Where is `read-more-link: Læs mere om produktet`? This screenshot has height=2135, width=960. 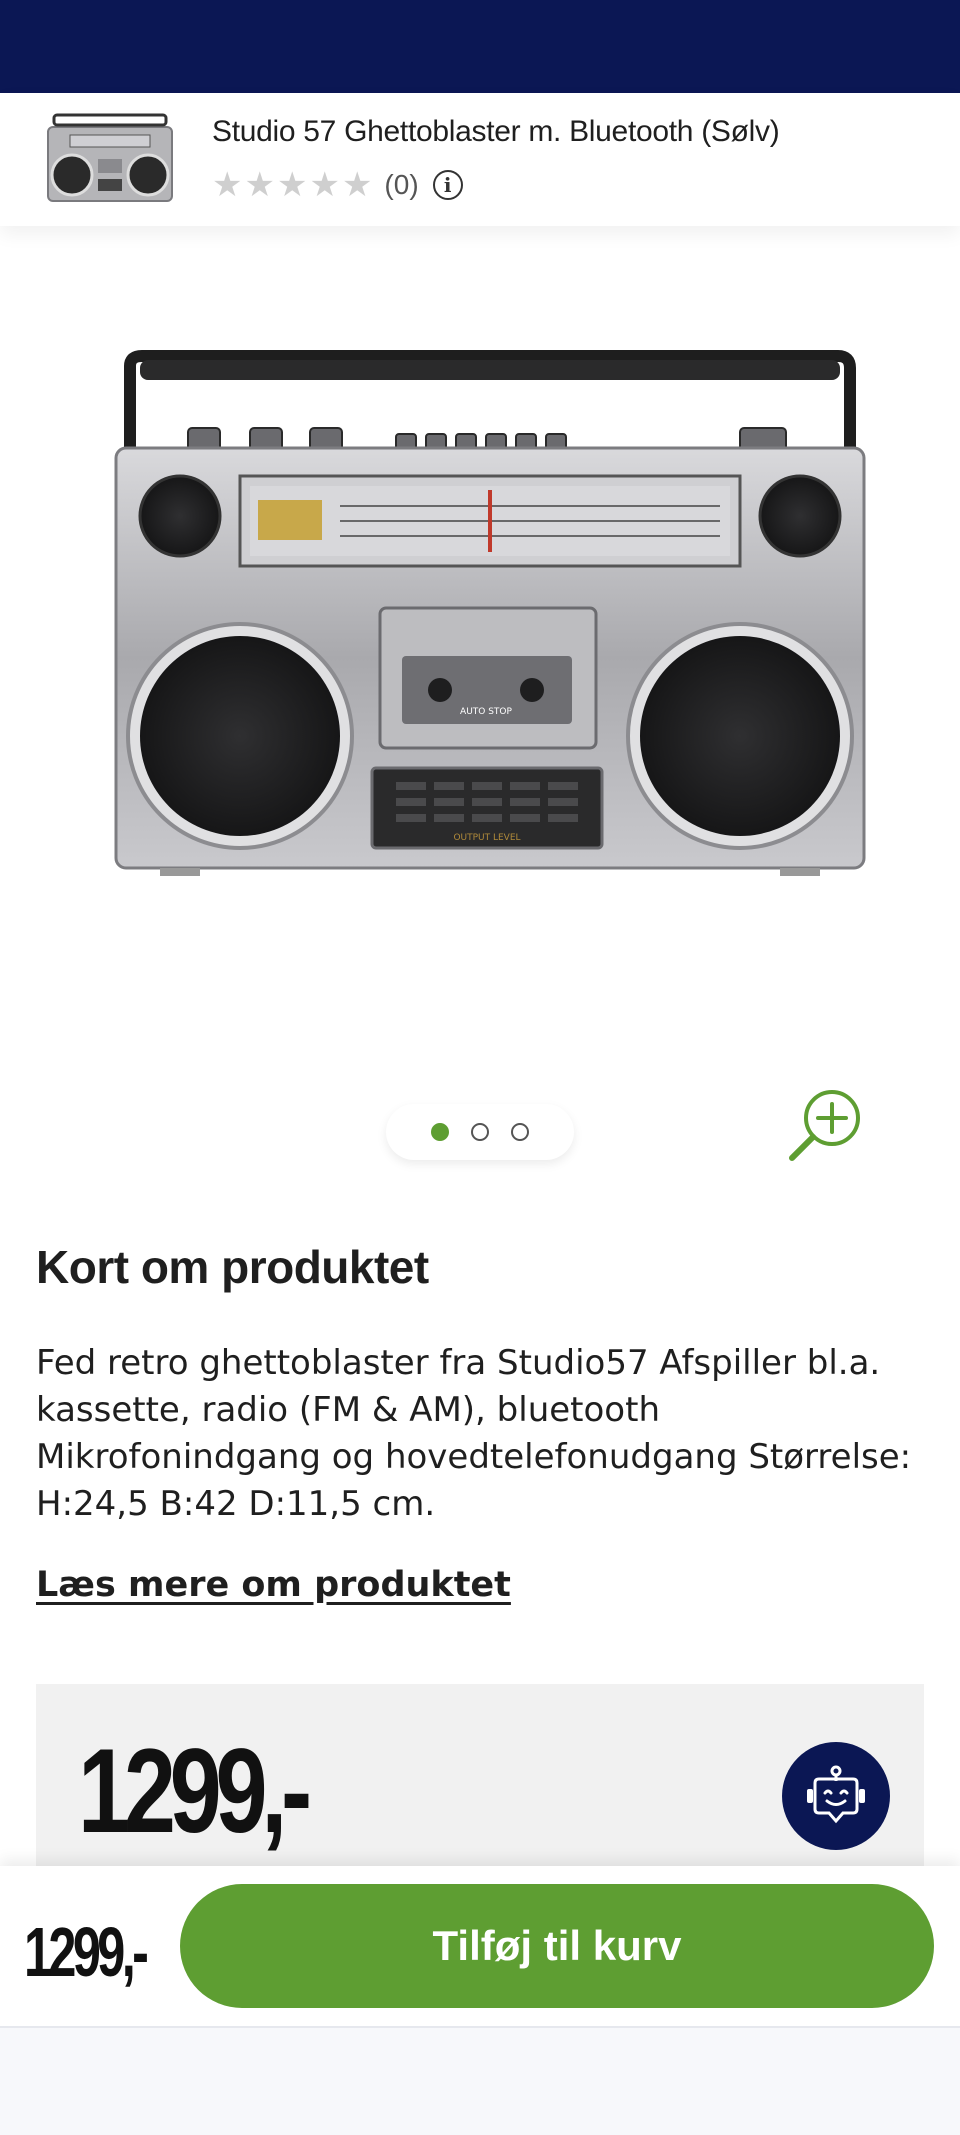 read-more-link: Læs mere om produktet is located at coordinates (273, 1585).